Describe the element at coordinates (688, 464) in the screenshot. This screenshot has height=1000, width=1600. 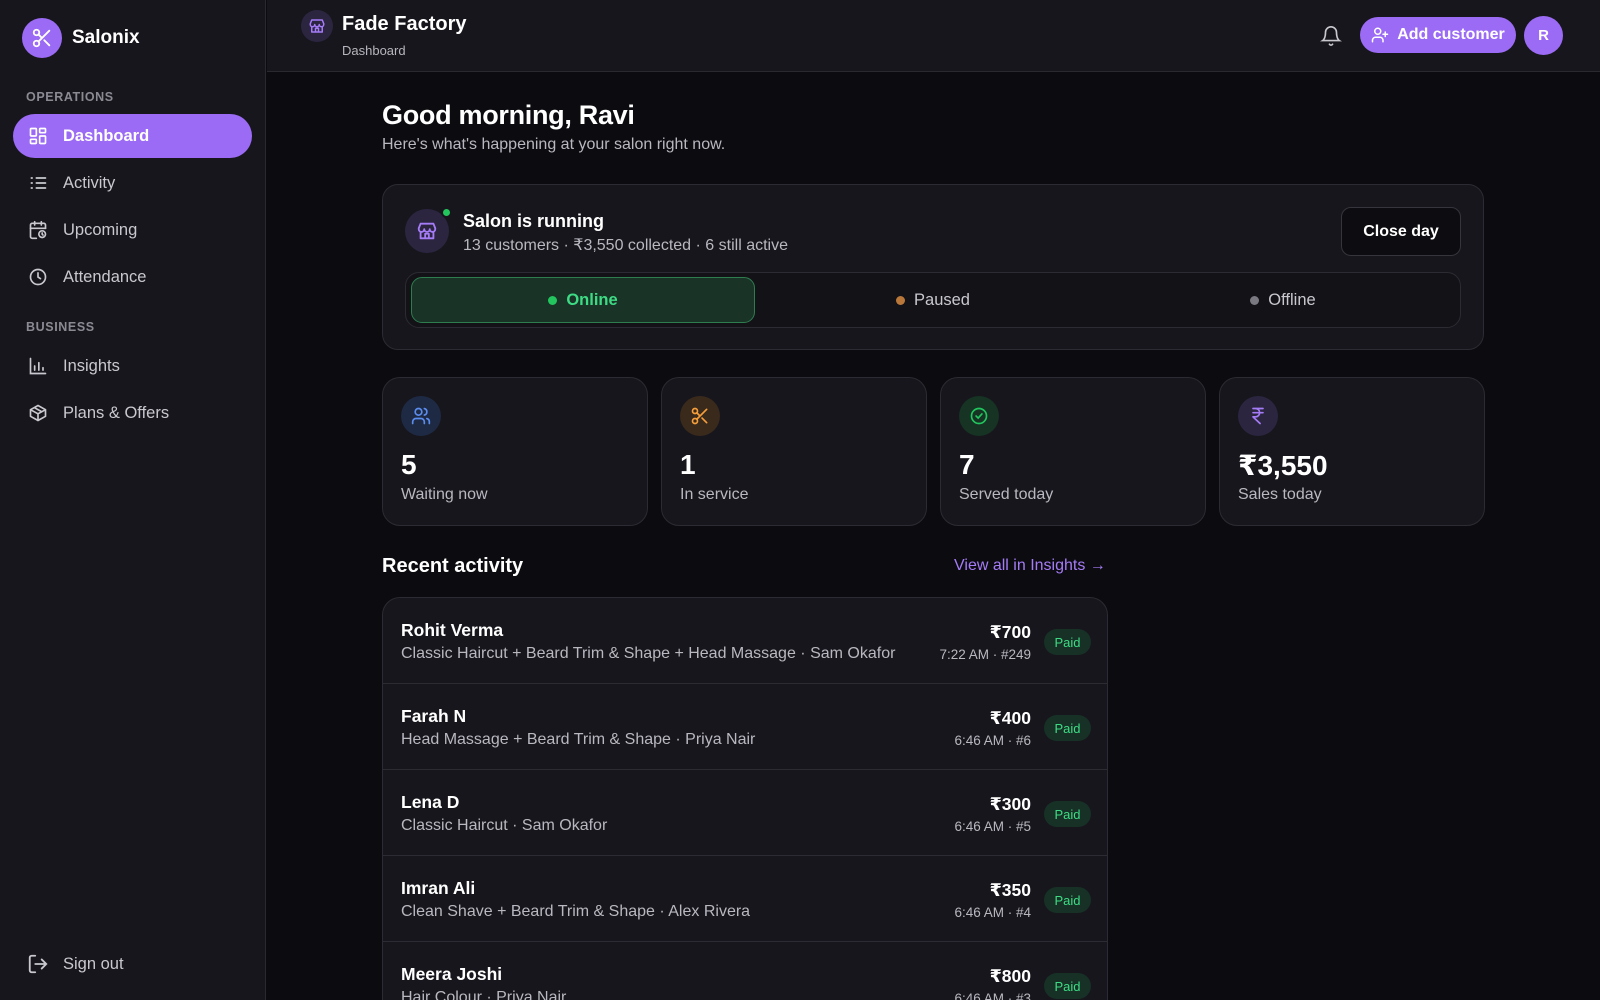
I see `stat-value: 1` at that location.